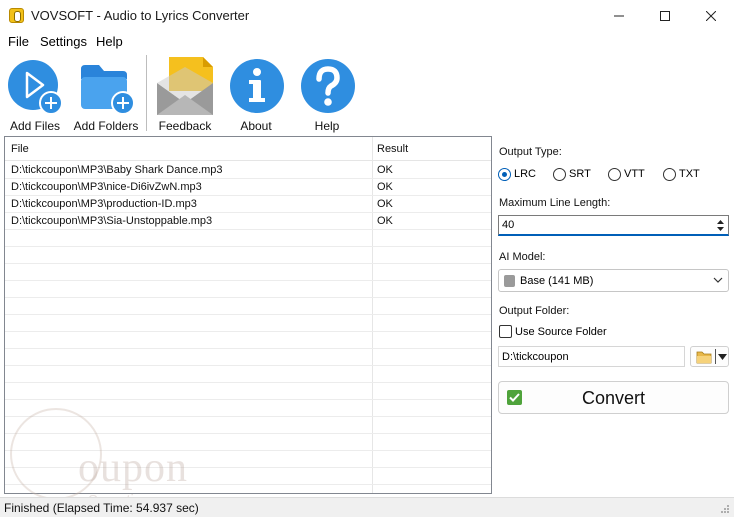  I want to click on table-row: D:\tickcoupon\MP3\nice-Di6ivZwN.mp3 OK, so click(248, 187).